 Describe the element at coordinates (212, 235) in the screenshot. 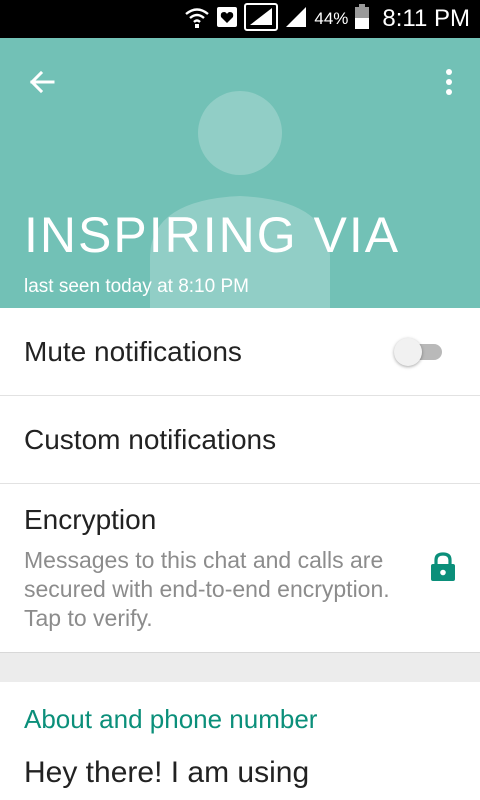

I see `contact-name: INSPIRING VIA` at that location.